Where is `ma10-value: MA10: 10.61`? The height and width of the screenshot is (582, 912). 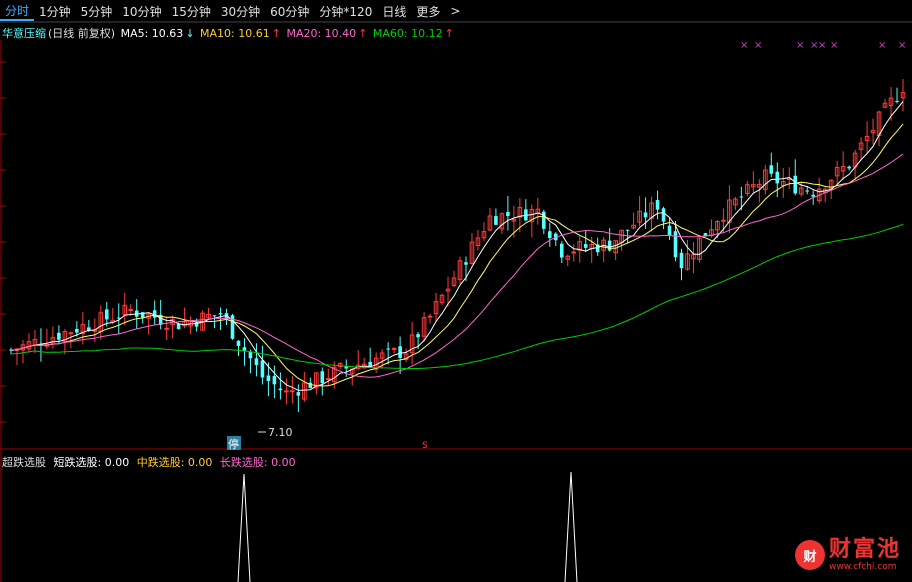 ma10-value: MA10: 10.61 is located at coordinates (235, 33).